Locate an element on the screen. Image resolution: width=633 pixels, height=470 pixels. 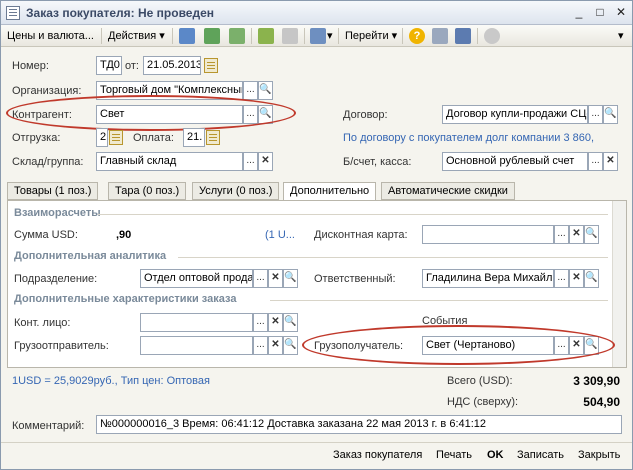
tab-goods: Товары (1 поз.) is located at coordinates (53, 191).